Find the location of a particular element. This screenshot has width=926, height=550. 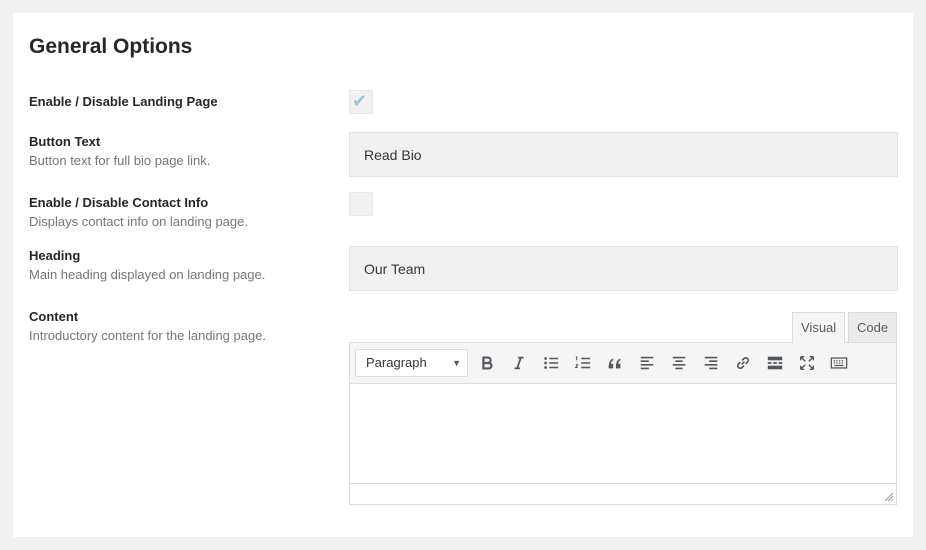

link-icon is located at coordinates (743, 363).